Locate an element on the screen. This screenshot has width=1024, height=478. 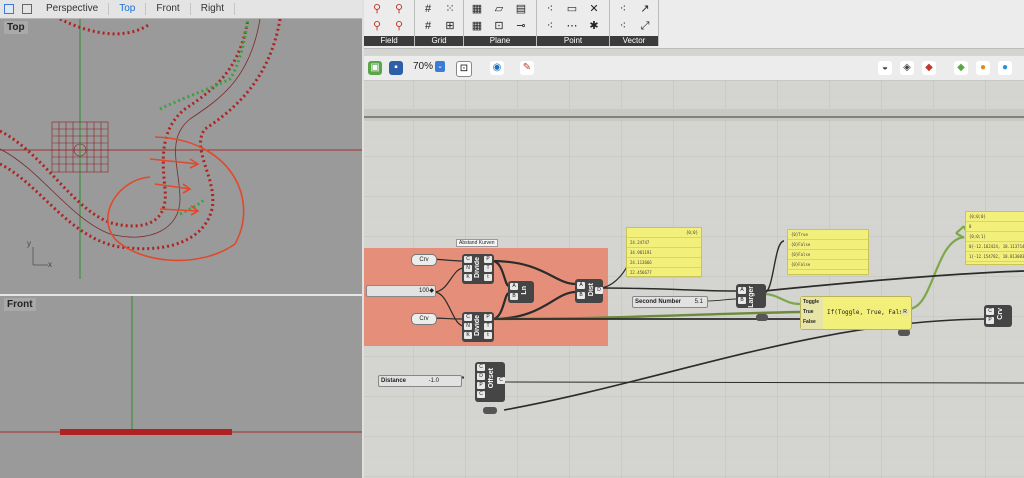
zoom-dropdown-icon: ⌄ is located at coordinates (440, 66).